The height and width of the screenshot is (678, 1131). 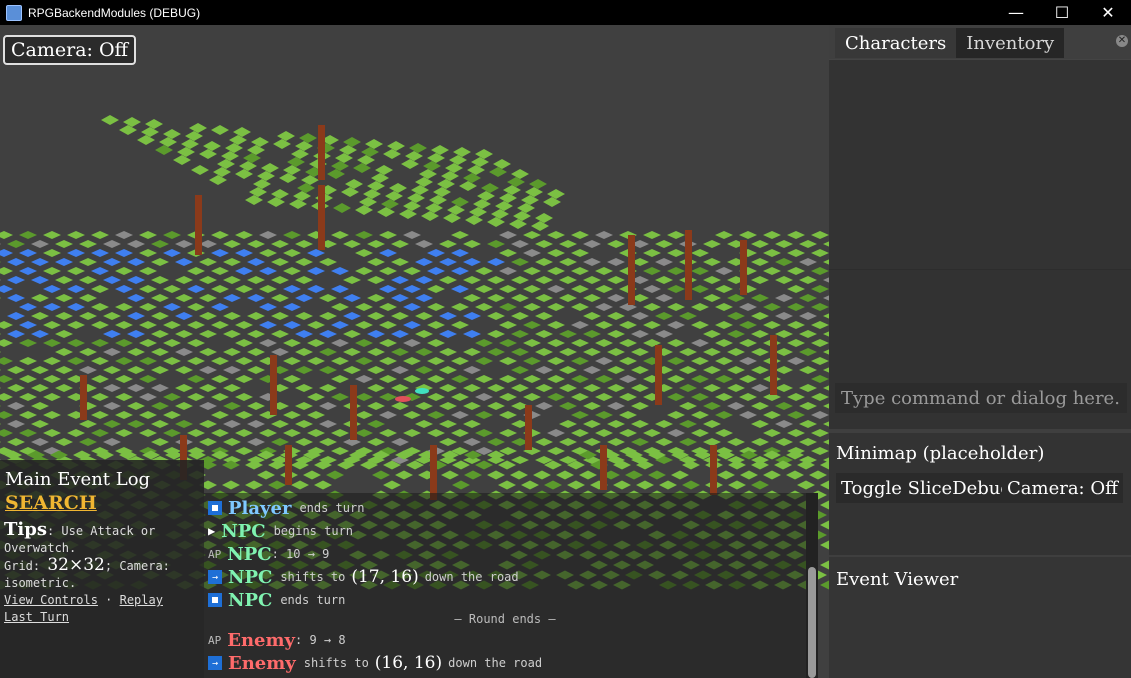 I want to click on minimap-camera-button: Camera: Off, so click(x=1062, y=488).